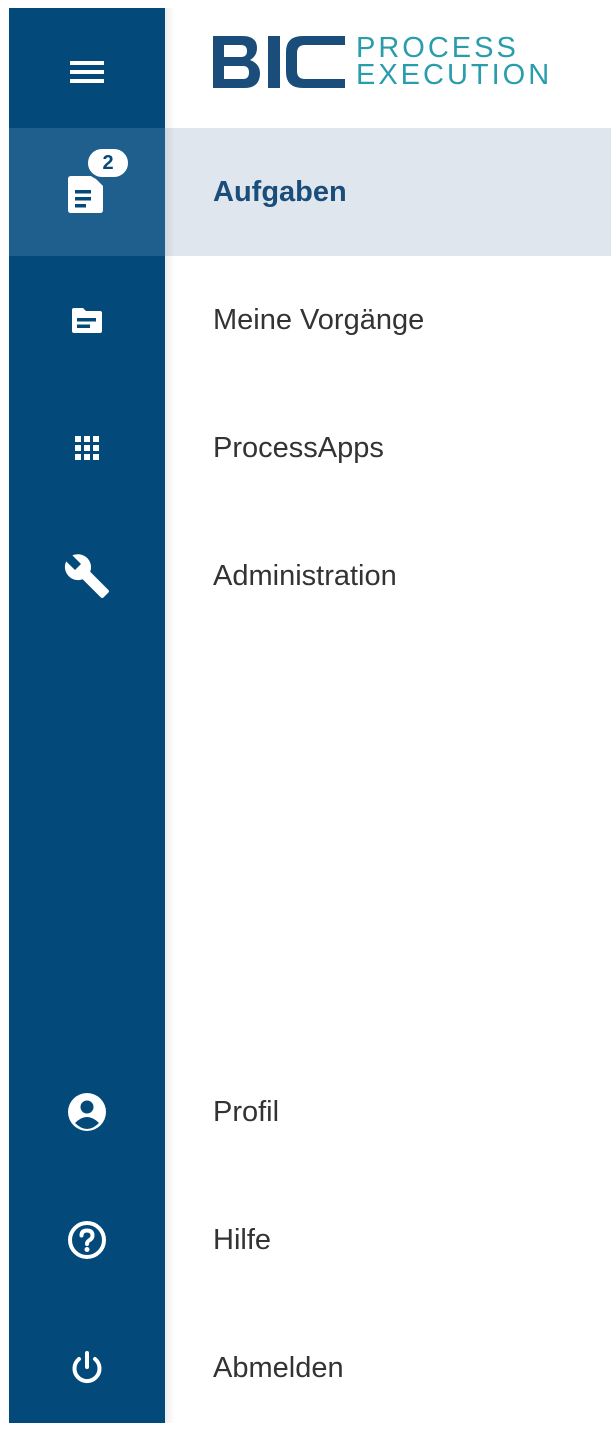 This screenshot has width=611, height=1432. I want to click on rail-item-admin, so click(87, 576).